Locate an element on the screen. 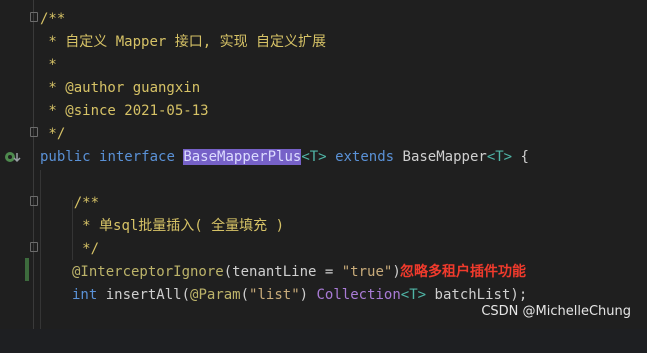 This screenshot has height=353, width=647. return-type: int is located at coordinates (85, 295).